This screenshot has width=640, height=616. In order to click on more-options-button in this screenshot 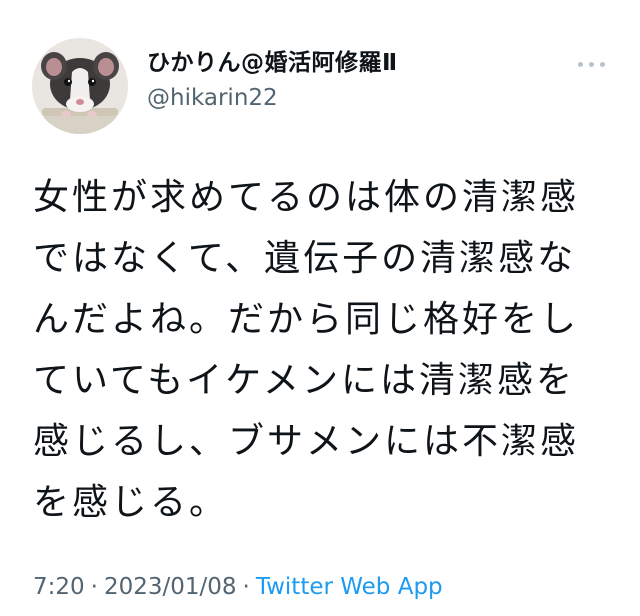, I will do `click(591, 64)`.